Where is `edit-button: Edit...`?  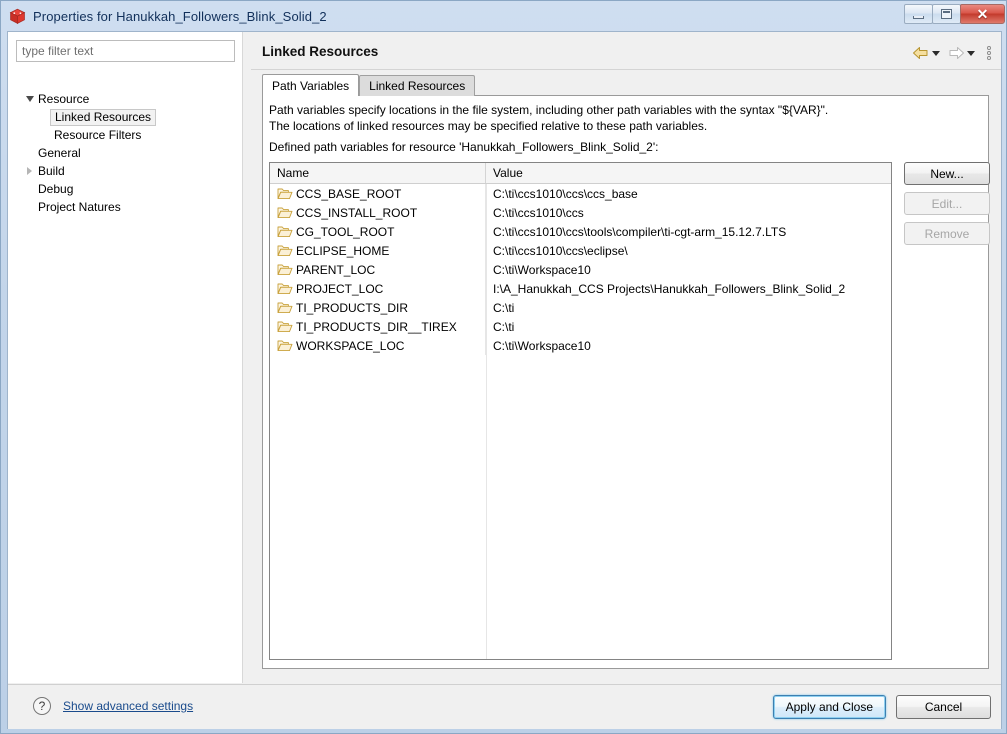
edit-button: Edit... is located at coordinates (947, 203).